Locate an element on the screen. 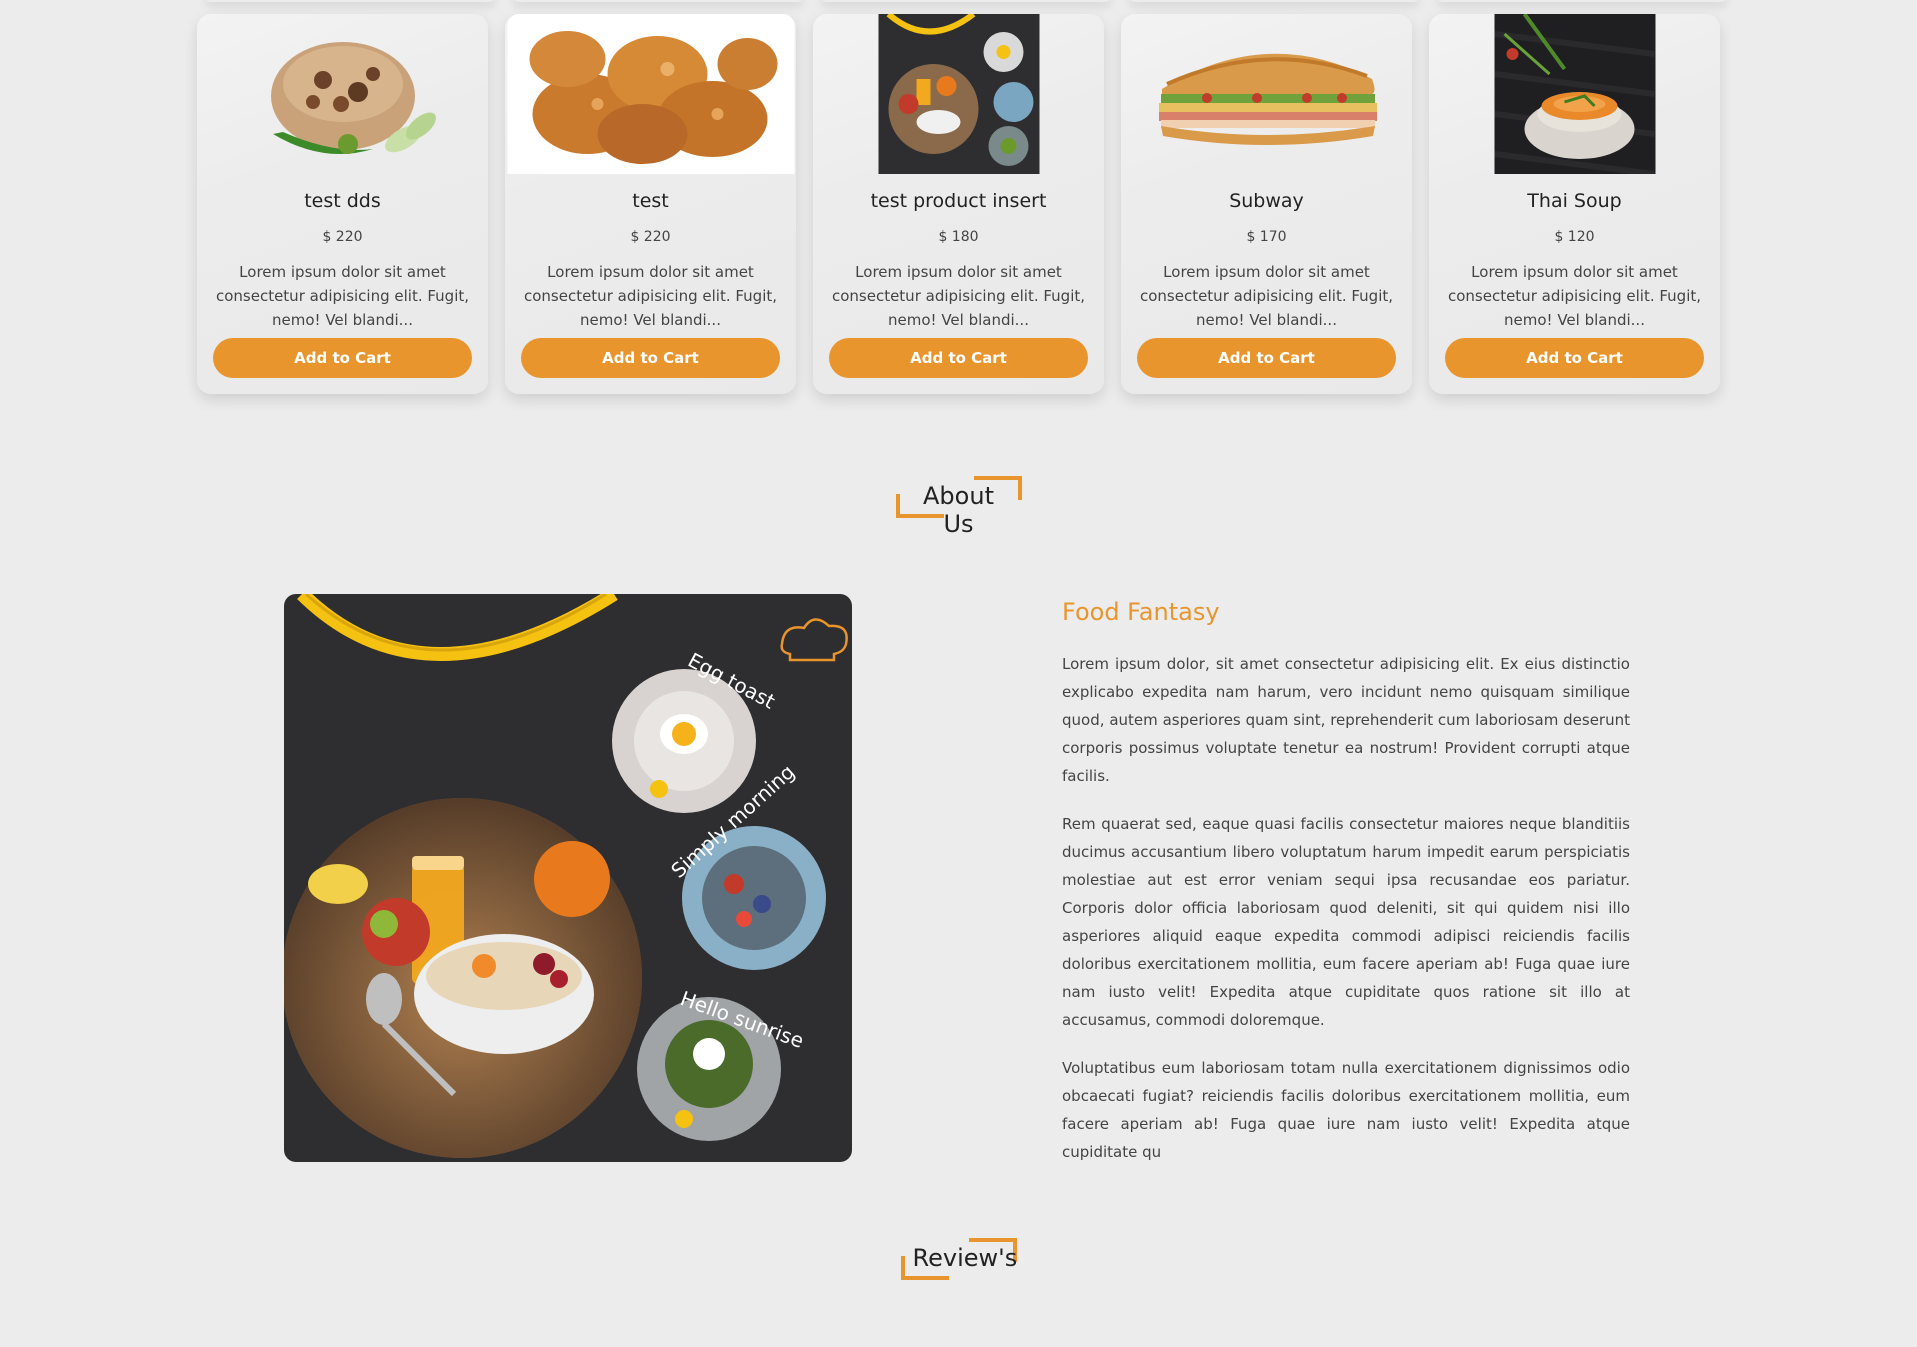 This screenshot has width=1917, height=1347. breakfast-poster-image is located at coordinates (958, 94).